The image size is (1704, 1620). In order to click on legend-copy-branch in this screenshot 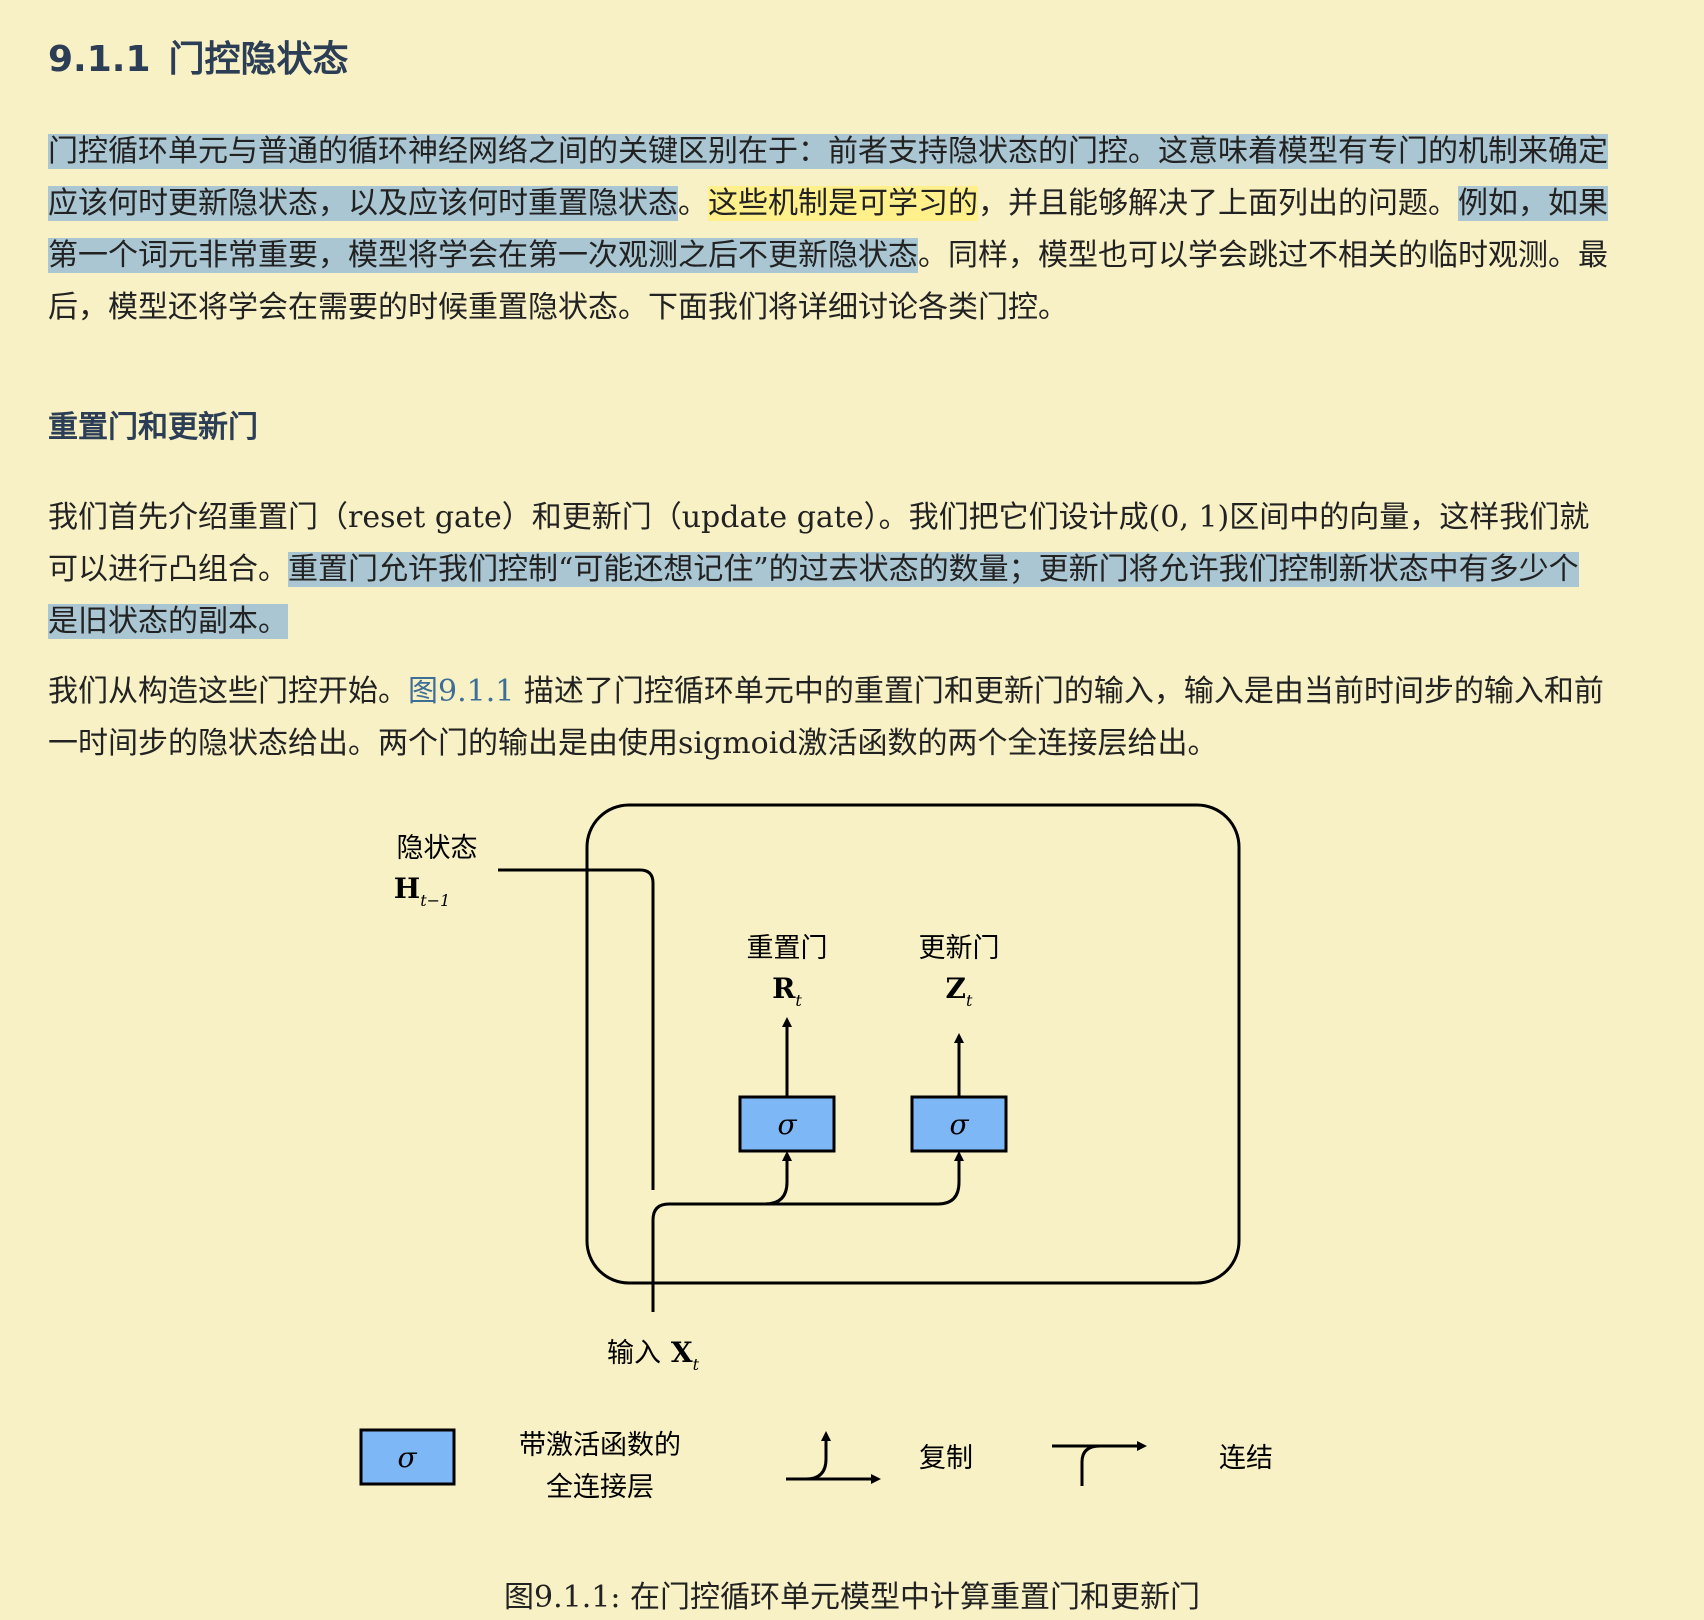, I will do `click(808, 1456)`.